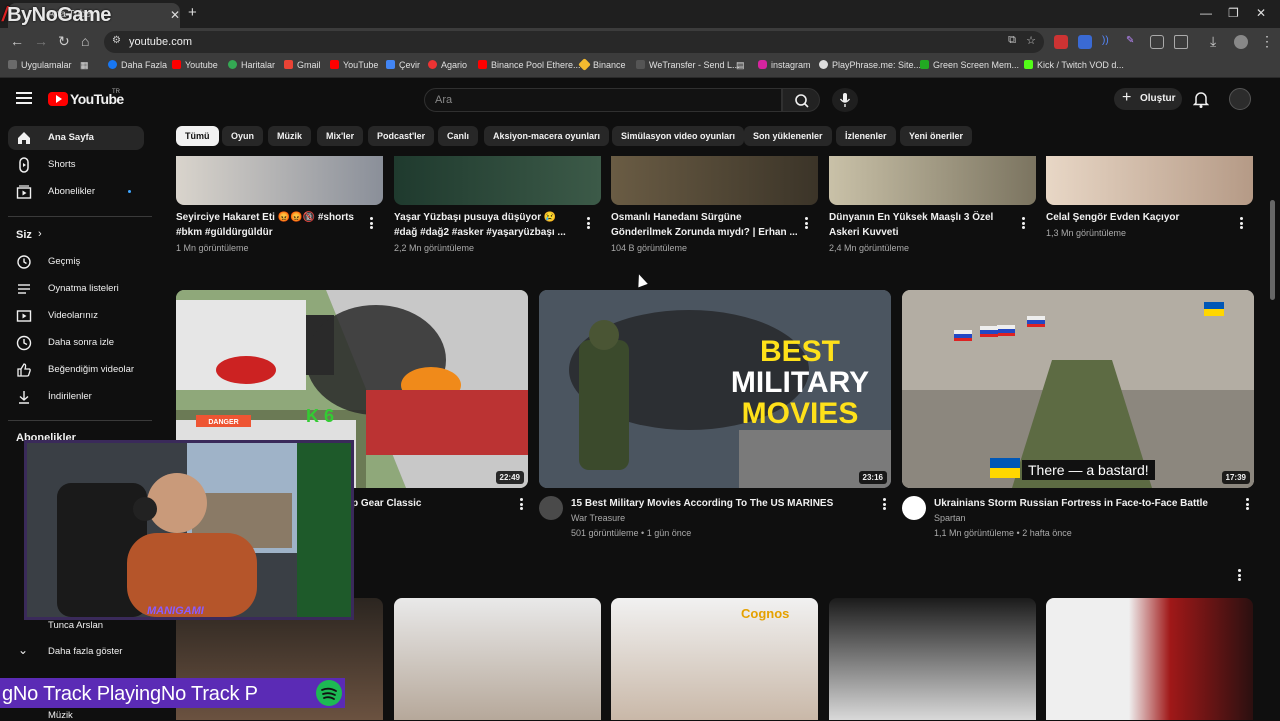 This screenshot has width=1280, height=721. Describe the element at coordinates (1148, 99) in the screenshot. I see `create-button: + Oluştur` at that location.